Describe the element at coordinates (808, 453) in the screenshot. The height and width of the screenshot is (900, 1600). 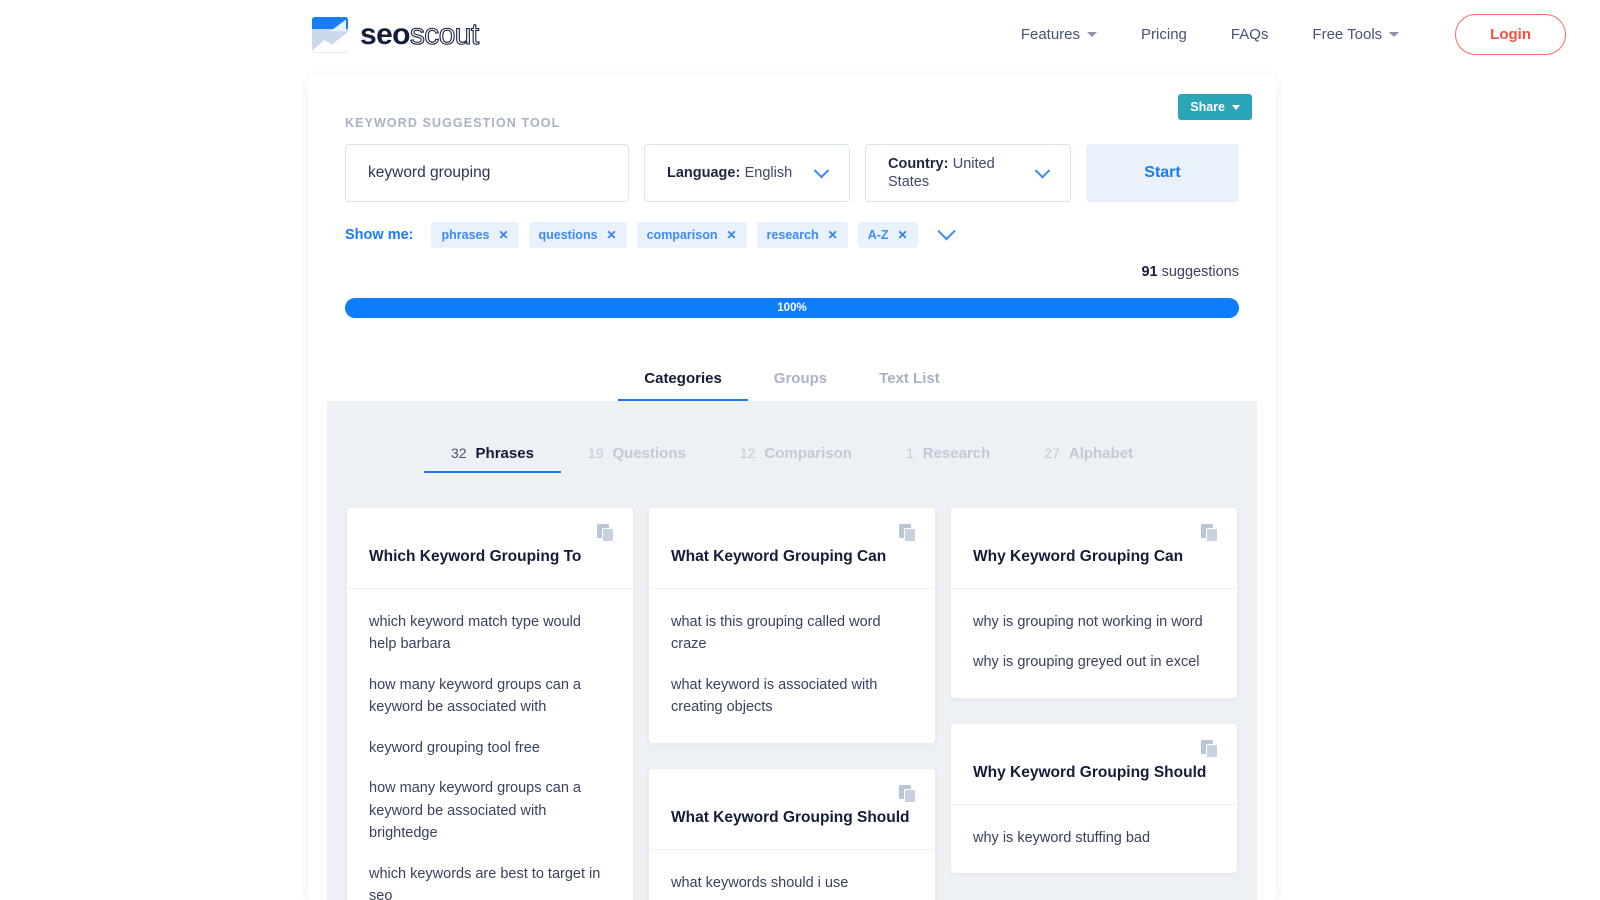
I see `subtab-label: Comparison` at that location.